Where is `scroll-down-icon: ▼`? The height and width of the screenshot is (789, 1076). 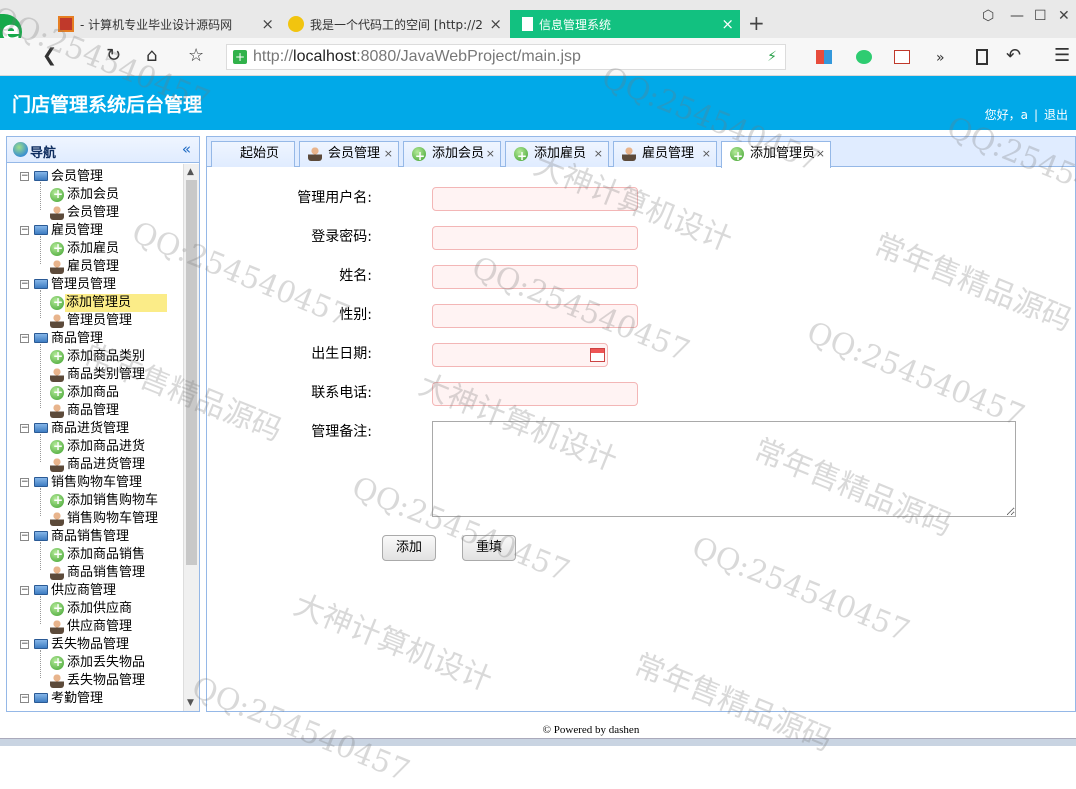 scroll-down-icon: ▼ is located at coordinates (190, 703).